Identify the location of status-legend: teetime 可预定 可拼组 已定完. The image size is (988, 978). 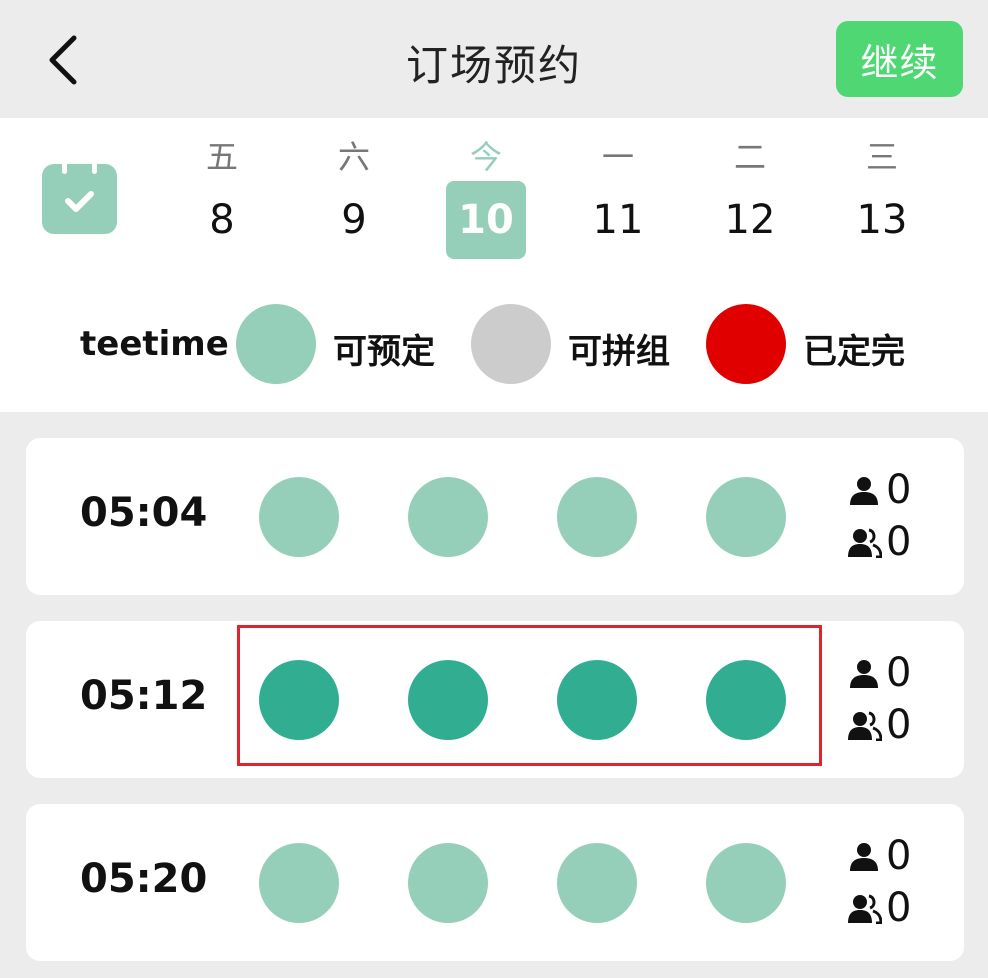
(494, 347).